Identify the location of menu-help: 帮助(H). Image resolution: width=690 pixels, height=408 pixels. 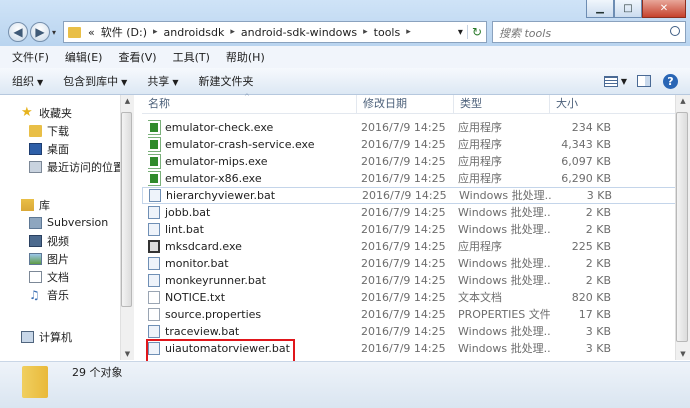
(245, 57).